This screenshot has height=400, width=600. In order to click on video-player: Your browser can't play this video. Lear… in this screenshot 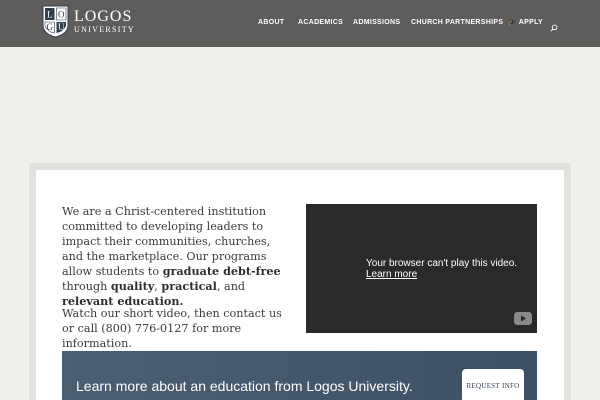, I will do `click(421, 268)`.